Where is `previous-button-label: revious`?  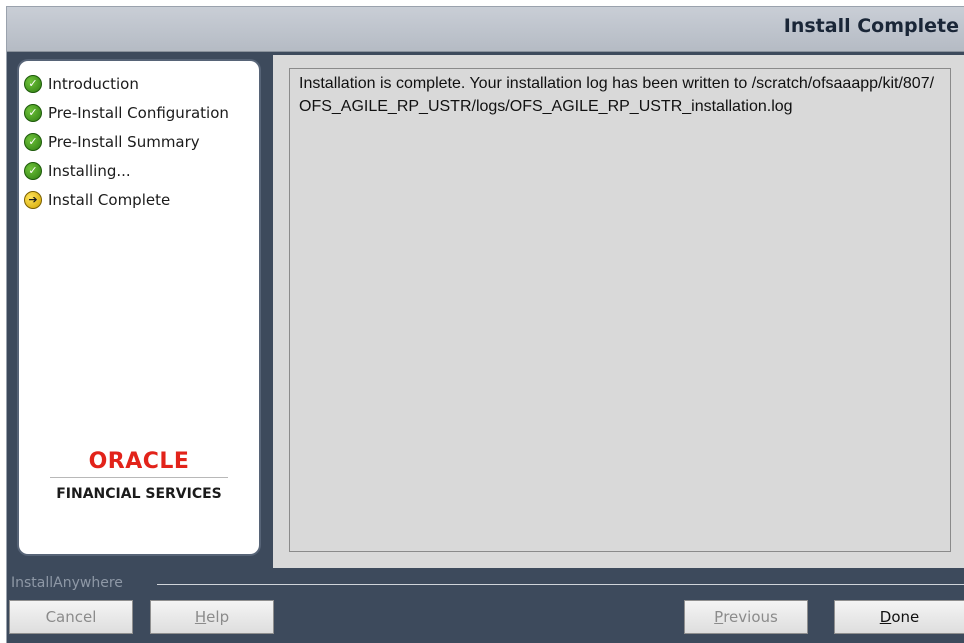
previous-button-label: revious is located at coordinates (750, 617).